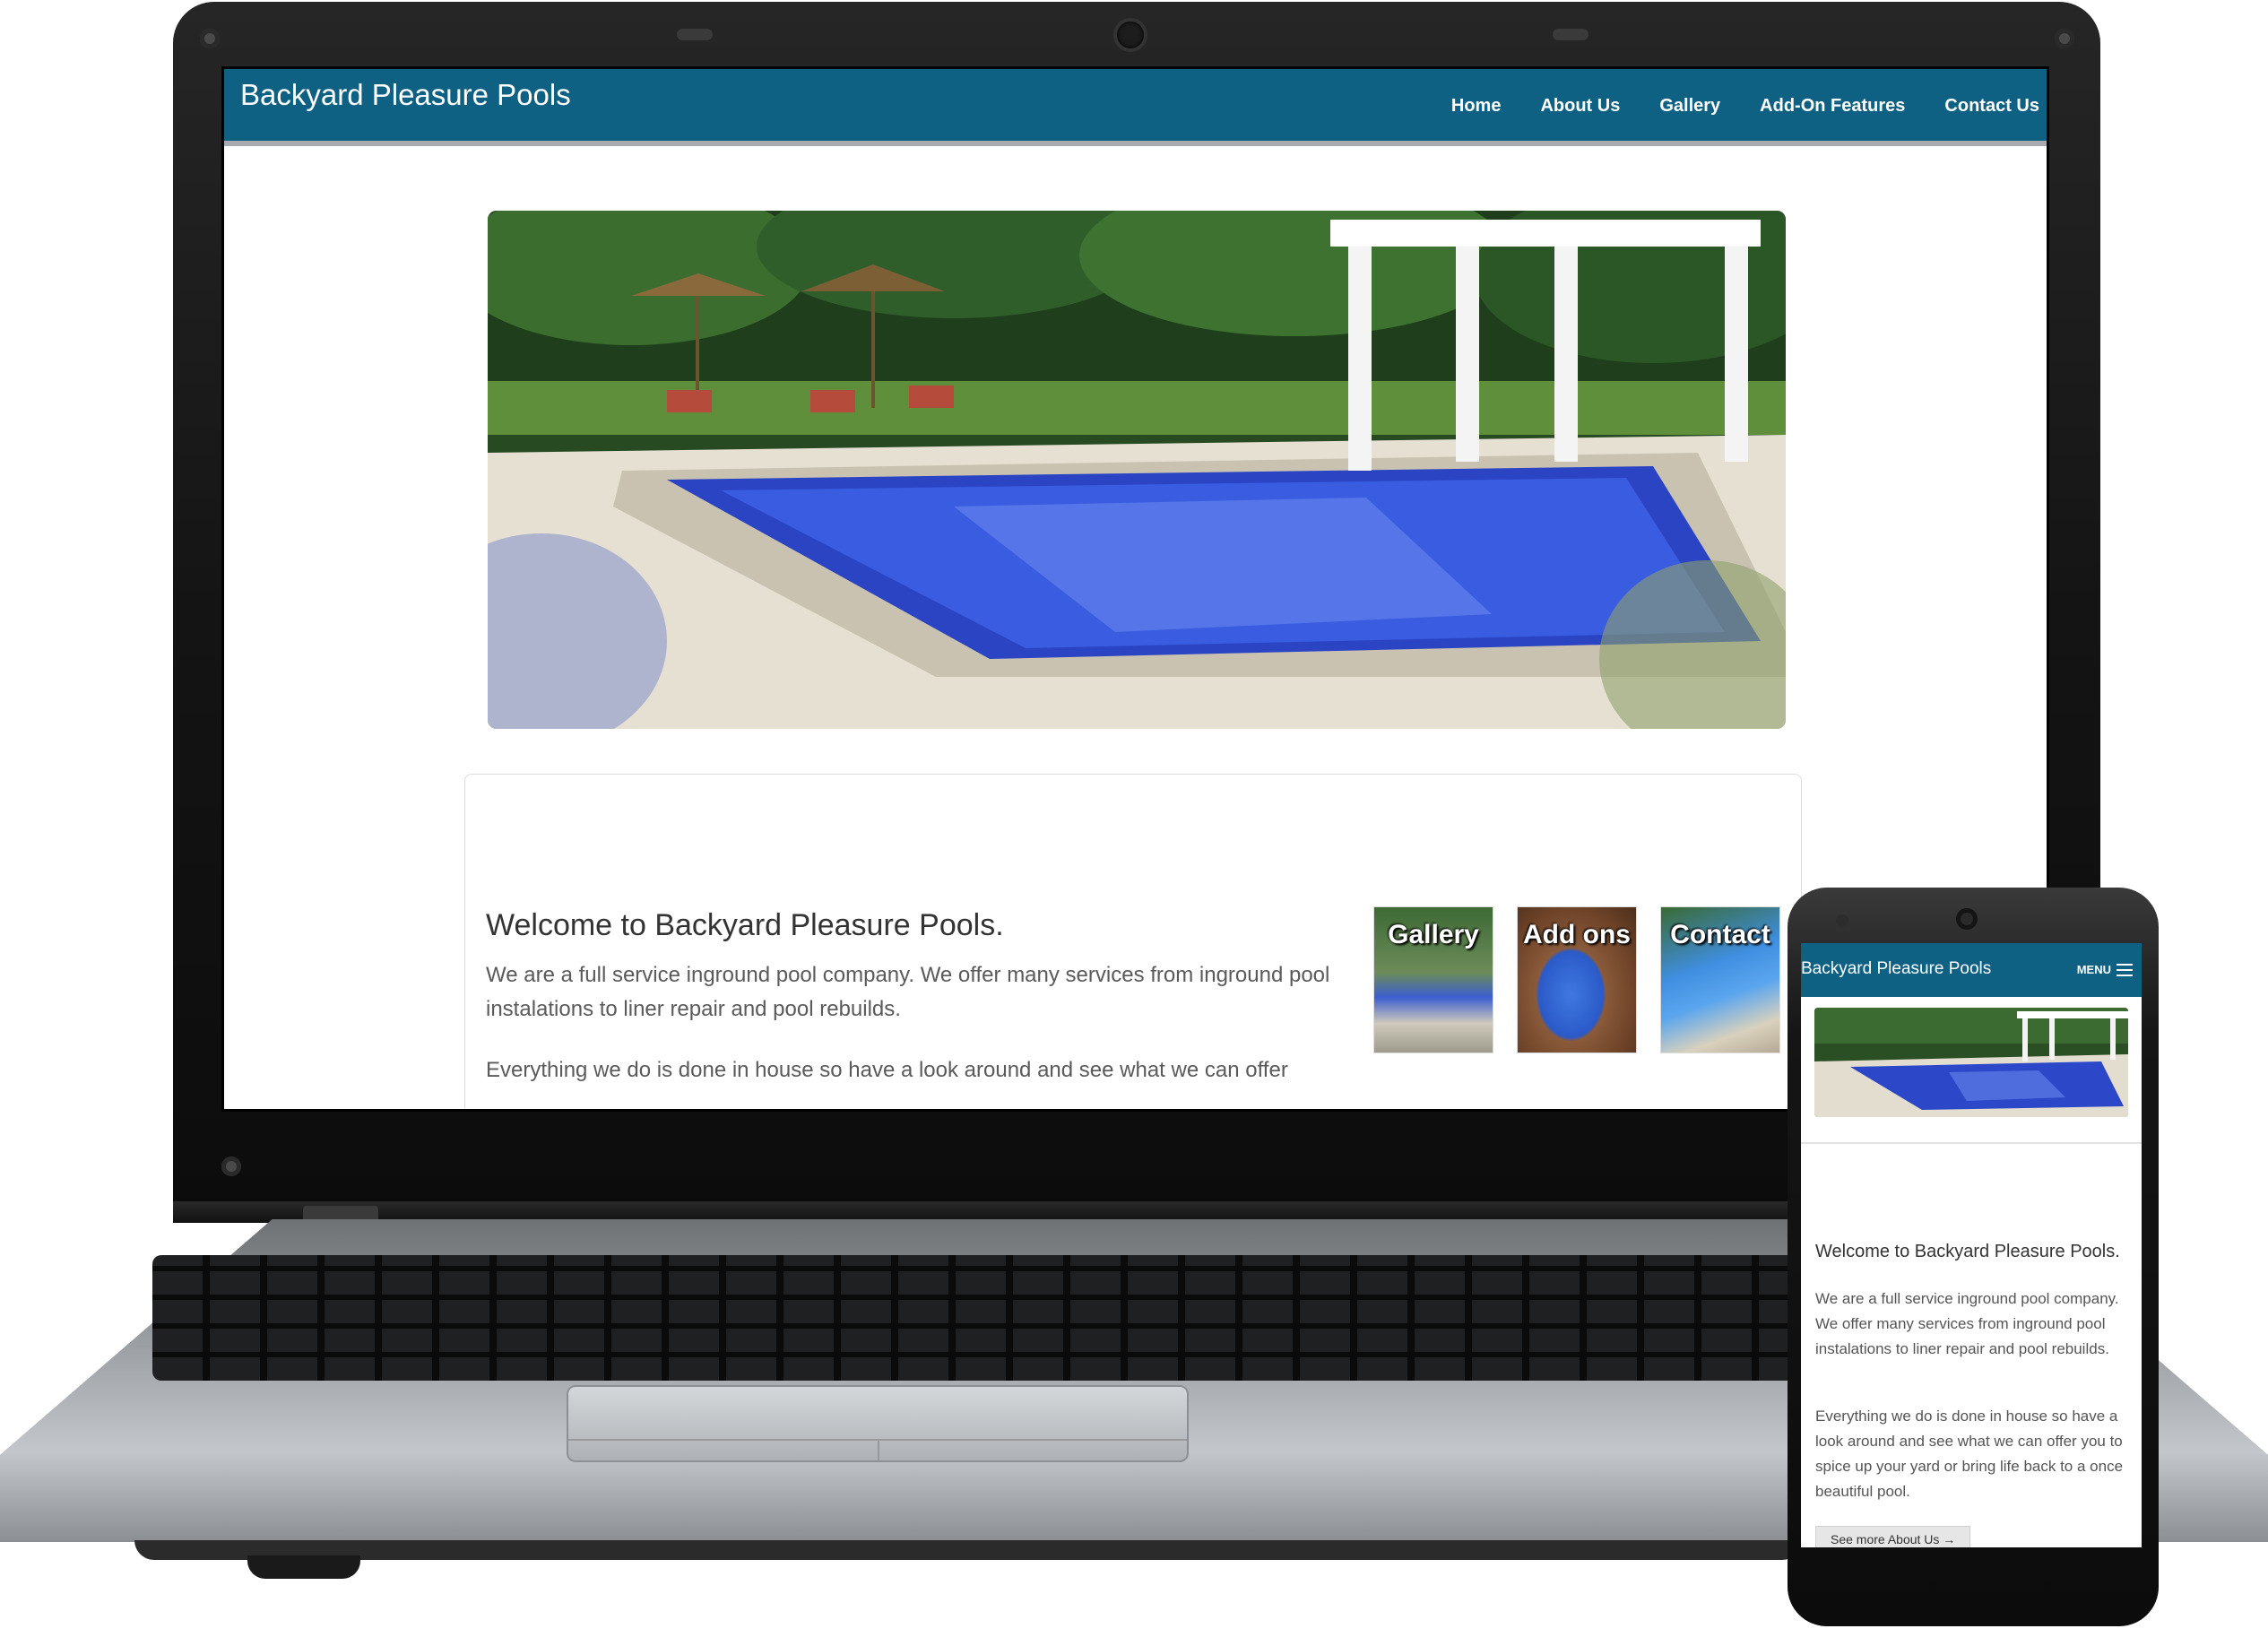 Image resolution: width=2268 pixels, height=1646 pixels. Describe the element at coordinates (1720, 934) in the screenshot. I see `thumb-contact-label: Contact` at that location.